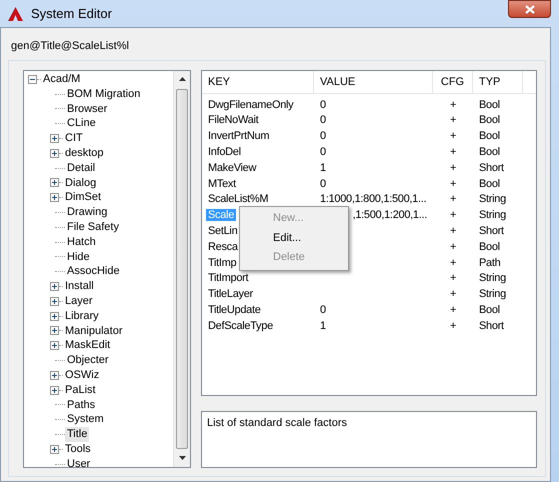 This screenshot has width=559, height=482. Describe the element at coordinates (87, 109) in the screenshot. I see `tree-item: Browser` at that location.